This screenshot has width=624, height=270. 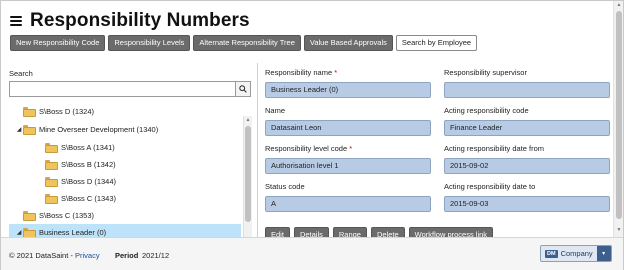 I want to click on tree-item: S\Boss C (1353), so click(x=58, y=215).